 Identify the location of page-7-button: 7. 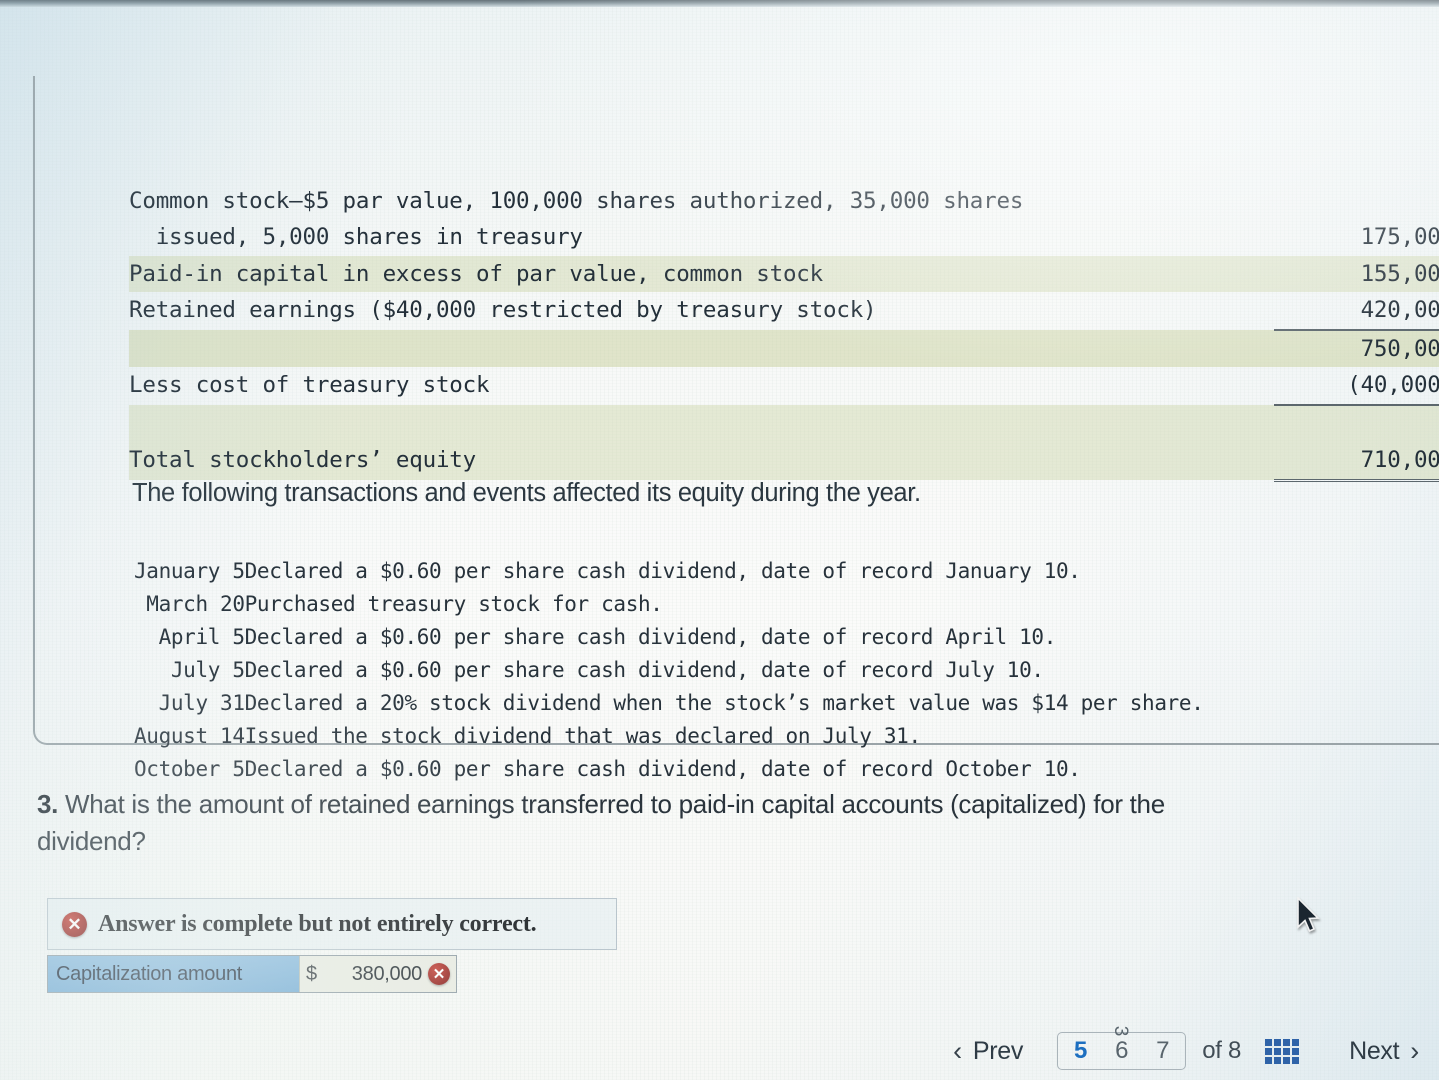
(1162, 1051).